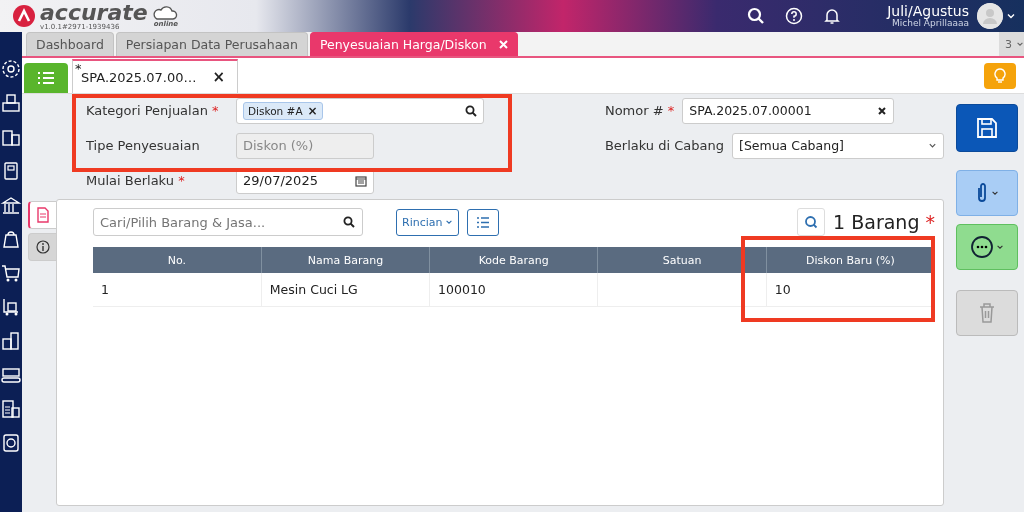 This screenshot has height=512, width=1024. What do you see at coordinates (928, 11) in the screenshot?
I see `period-text: Juli/Agustus` at bounding box center [928, 11].